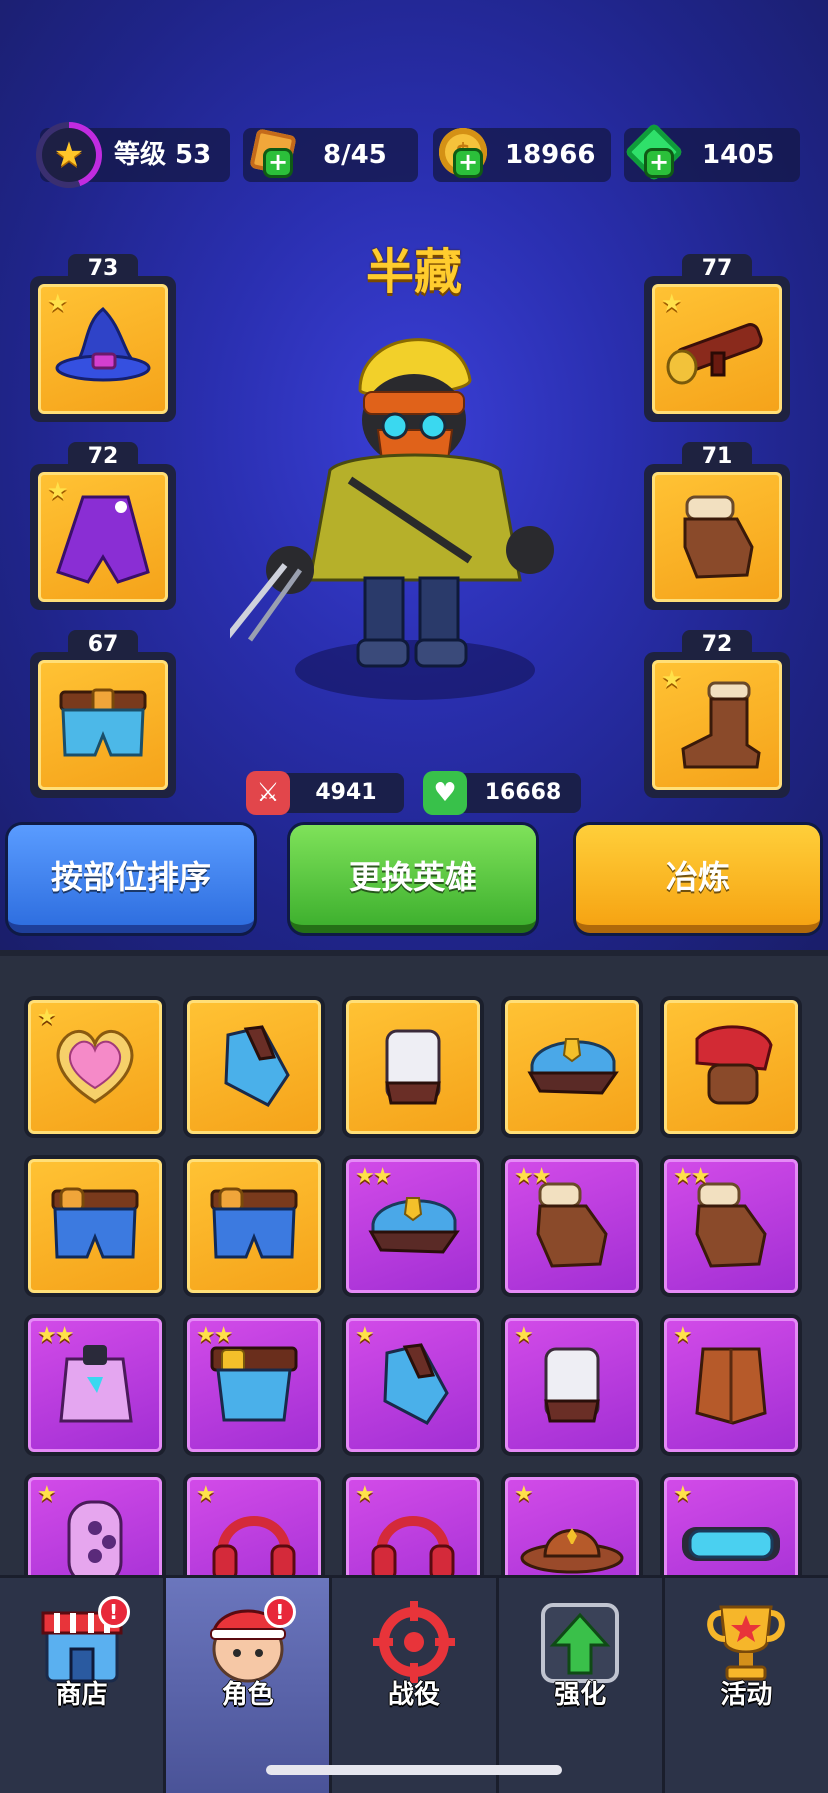 Image resolution: width=828 pixels, height=1793 pixels. What do you see at coordinates (278, 163) in the screenshot?
I see `add-pizza-button: +` at bounding box center [278, 163].